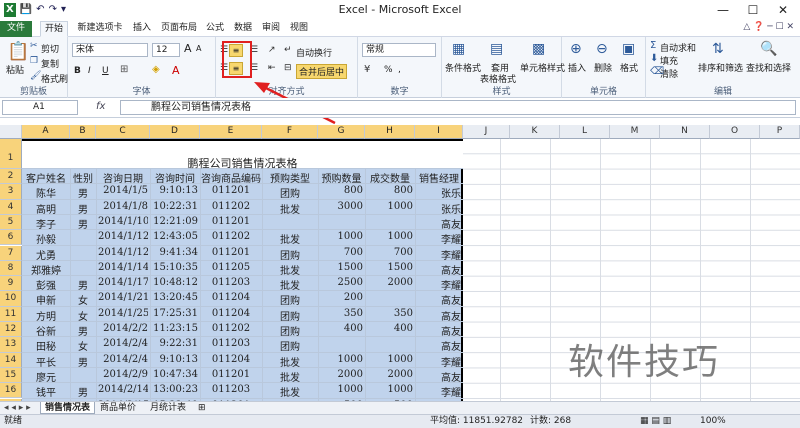 The height and width of the screenshot is (428, 800). What do you see at coordinates (231, 282) in the screenshot?
I see `data-cell: 011203` at bounding box center [231, 282].